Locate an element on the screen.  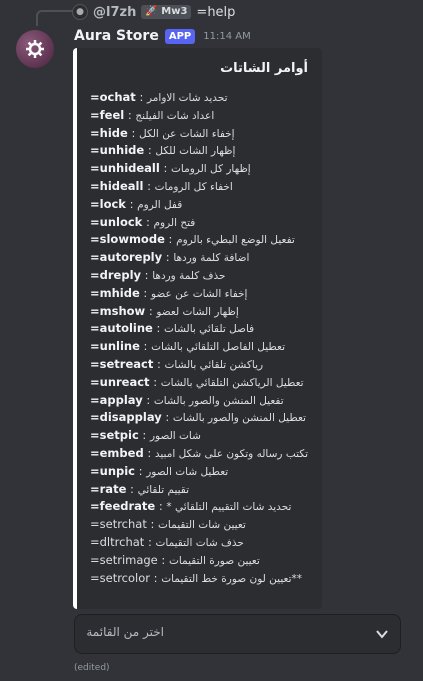
command-item: =feel : اعداد شات الفيلنج is located at coordinates (202, 116).